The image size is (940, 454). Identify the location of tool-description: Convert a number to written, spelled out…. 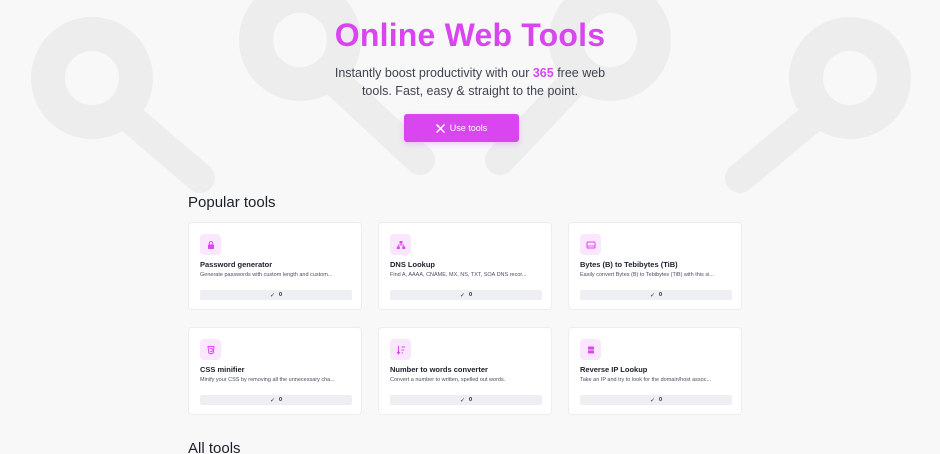
(448, 380).